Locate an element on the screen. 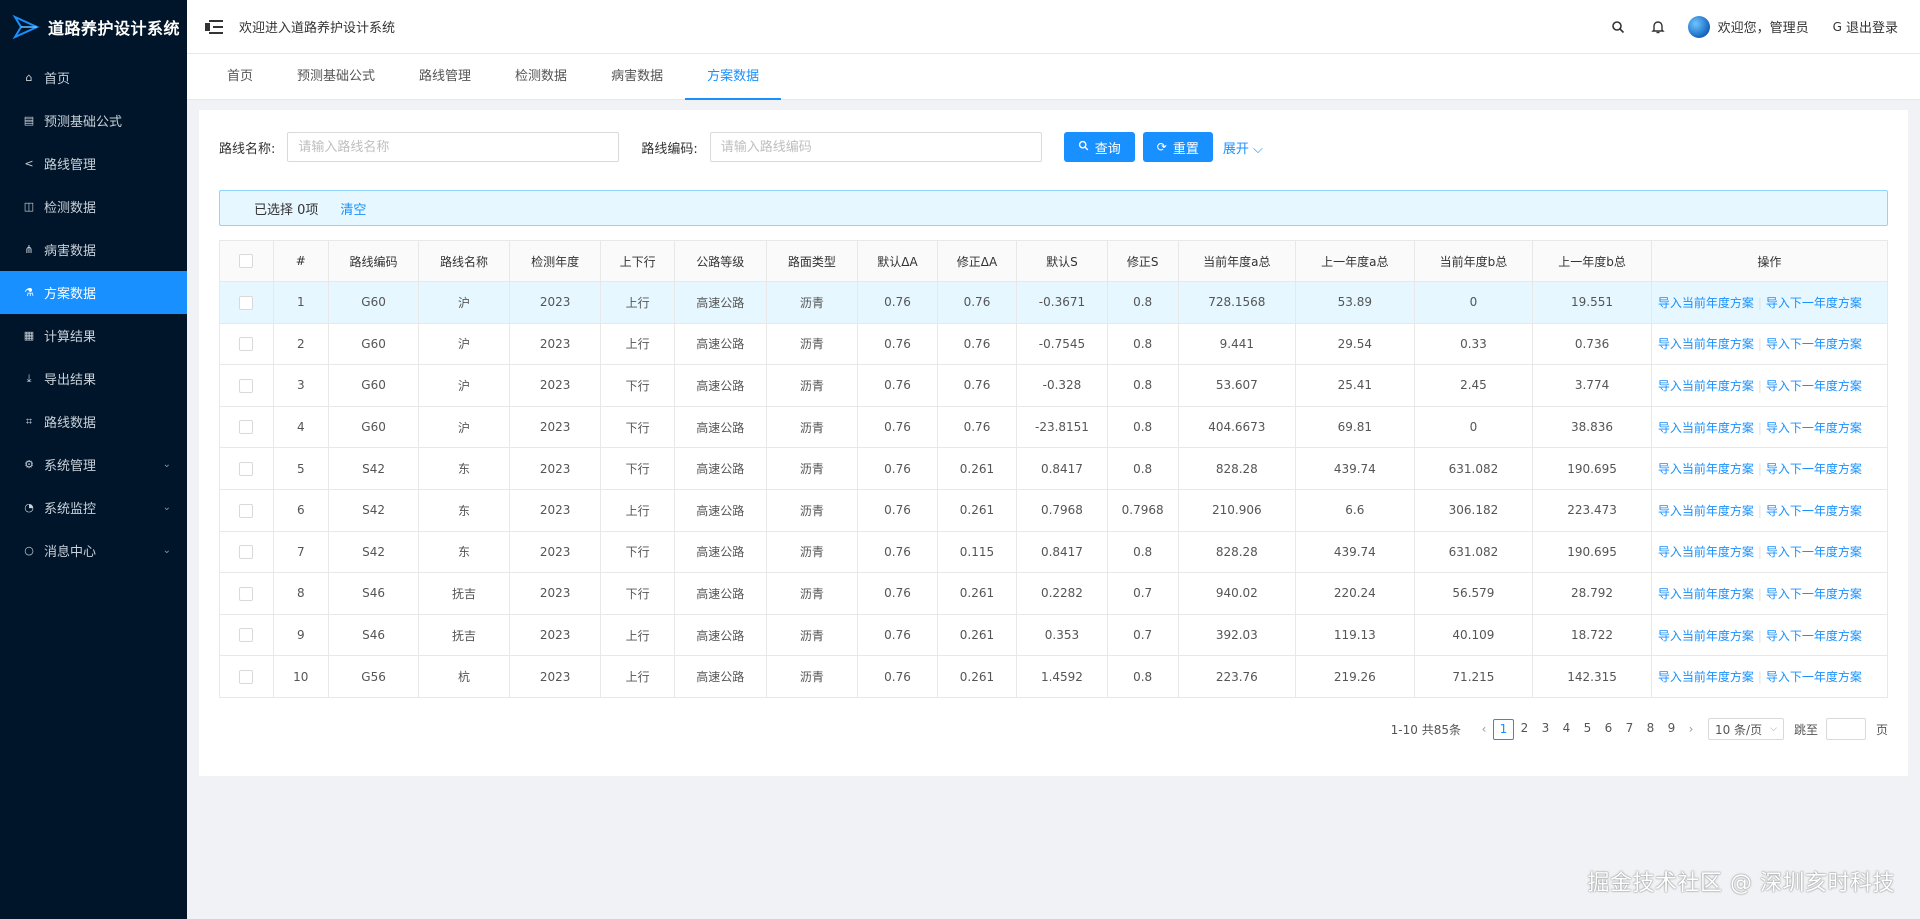 Image resolution: width=1920 pixels, height=919 pixels. page-number: 6 is located at coordinates (1608, 729).